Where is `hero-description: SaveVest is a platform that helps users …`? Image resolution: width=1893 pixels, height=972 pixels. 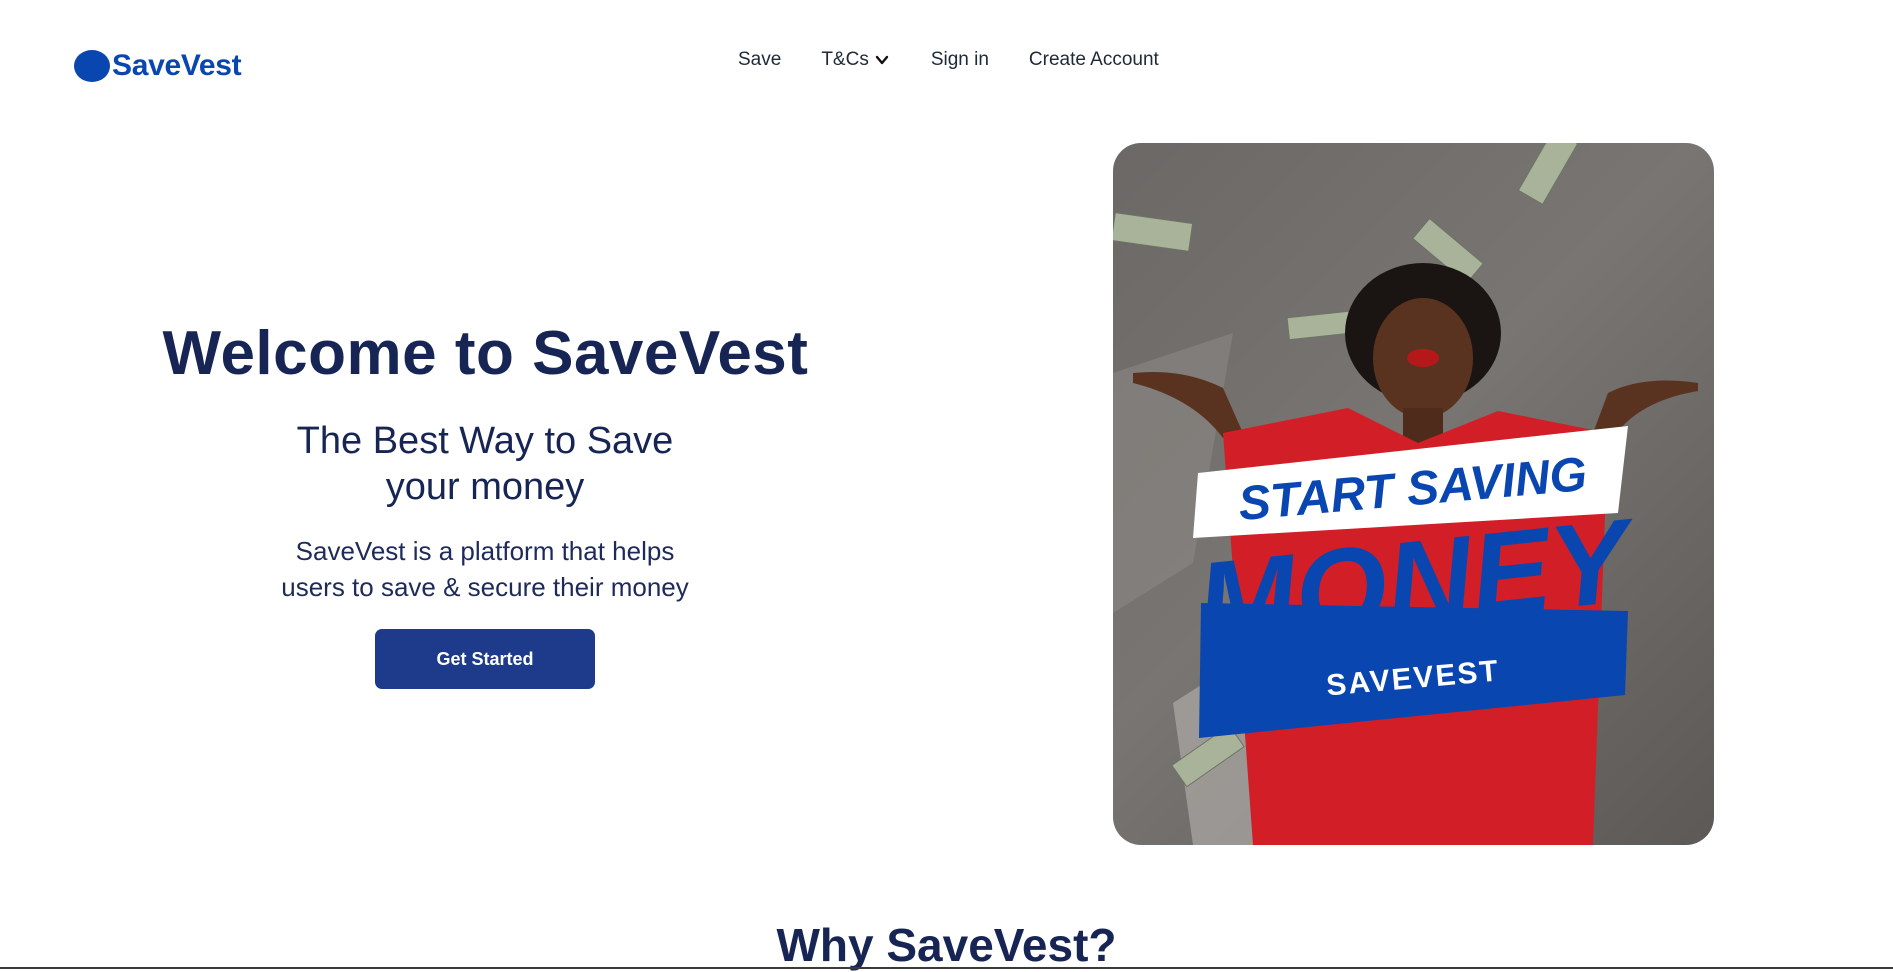
hero-description: SaveVest is a platform that helps users … is located at coordinates (485, 569).